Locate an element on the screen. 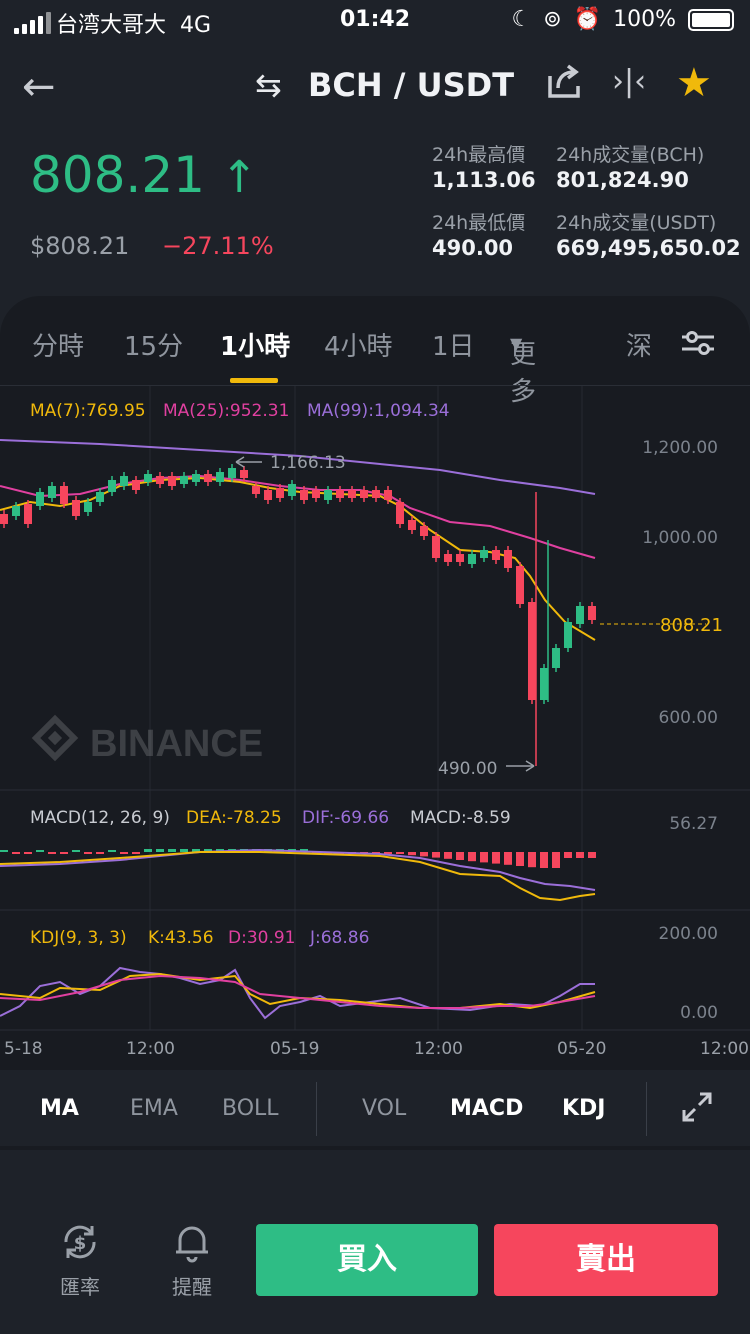 The image size is (750, 1334). vol-quote-label: 24h成交量(USDT) is located at coordinates (636, 223).